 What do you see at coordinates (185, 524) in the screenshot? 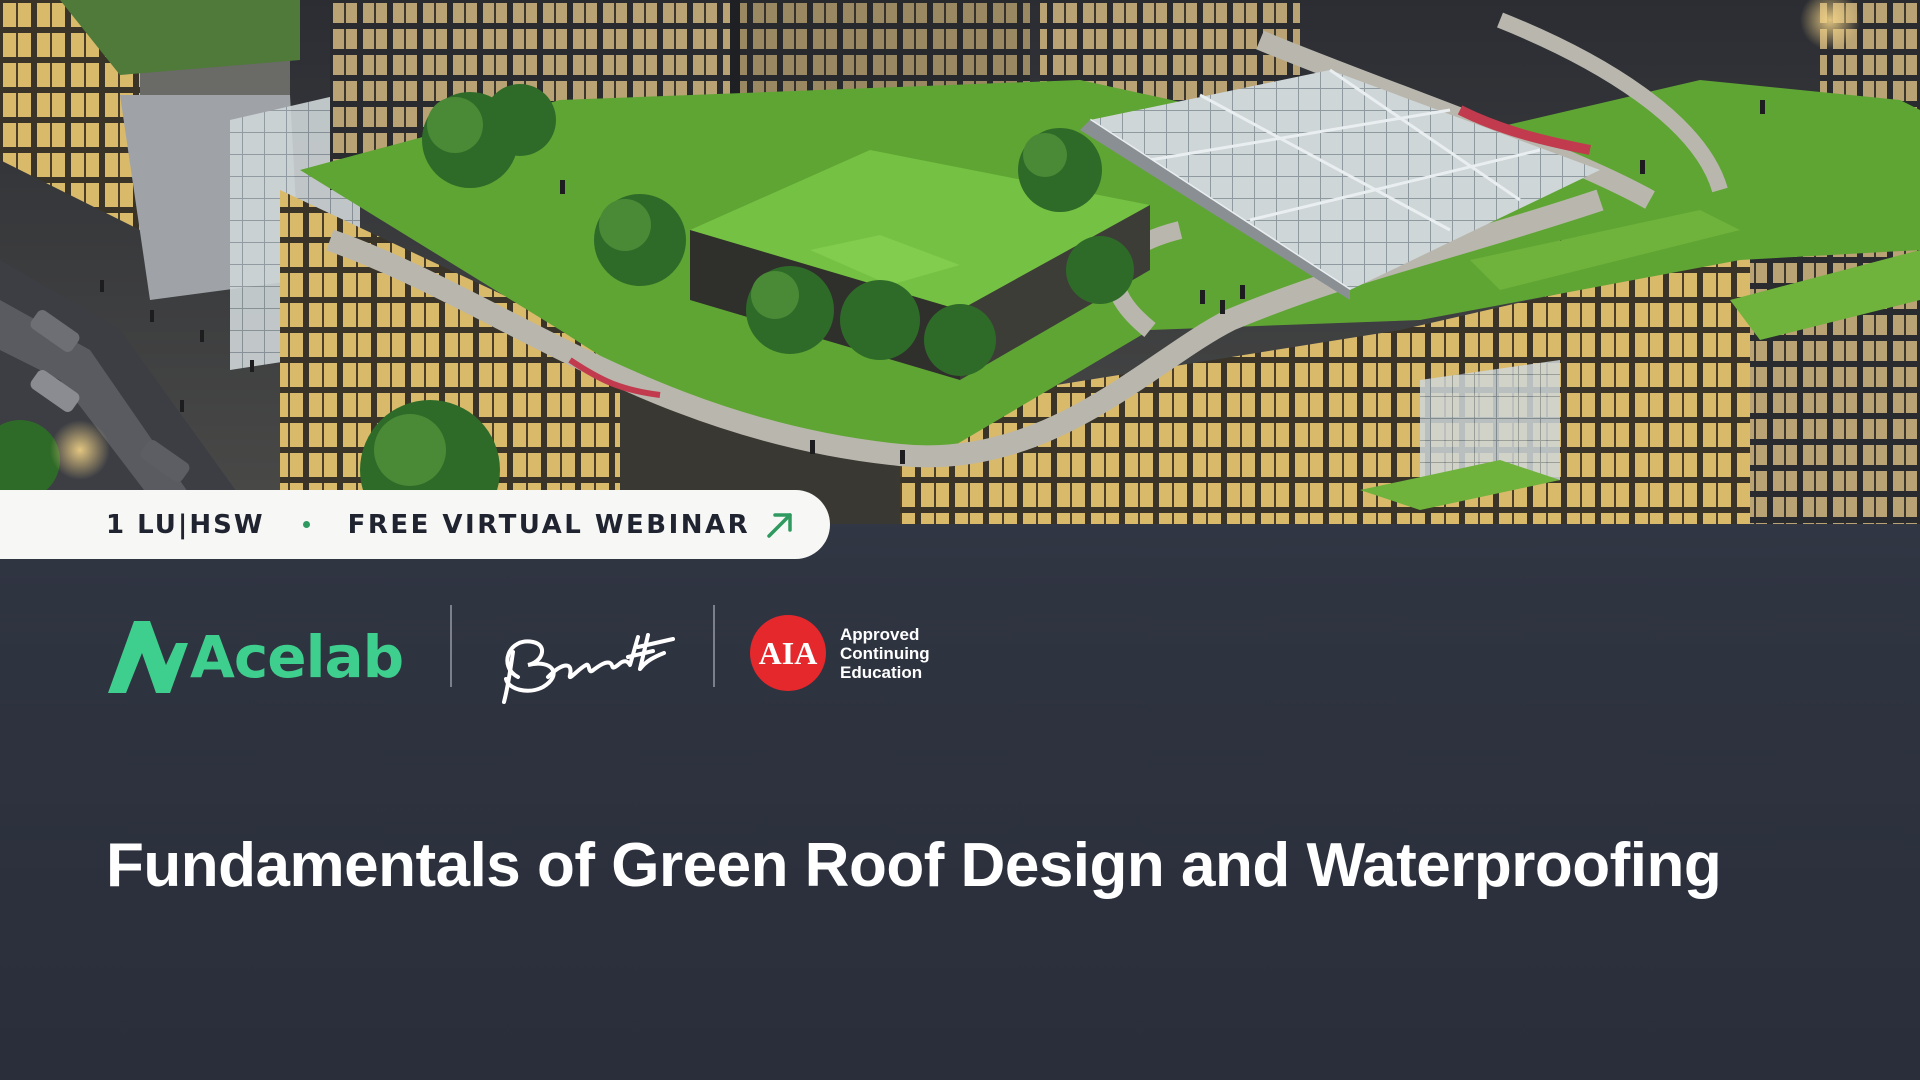
I see `credits-label: 1 LU|HSW` at bounding box center [185, 524].